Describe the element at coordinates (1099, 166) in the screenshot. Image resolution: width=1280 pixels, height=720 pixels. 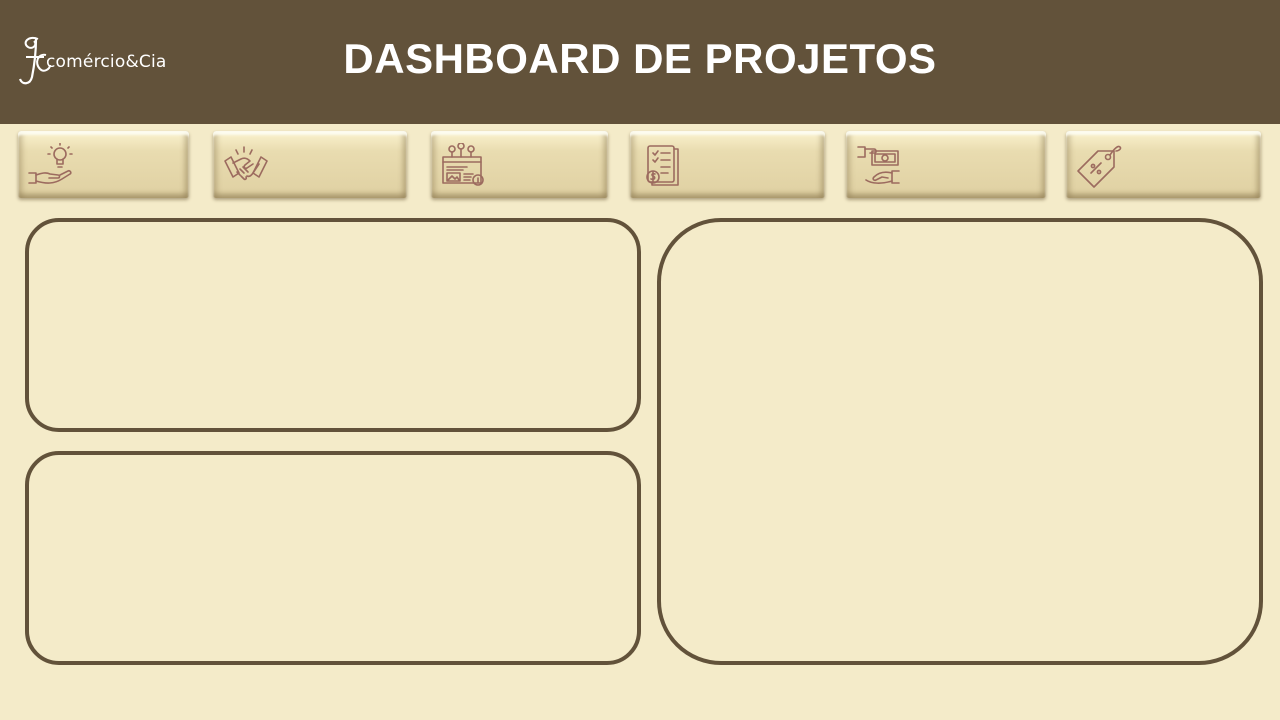
I see `price-tag-icon` at that location.